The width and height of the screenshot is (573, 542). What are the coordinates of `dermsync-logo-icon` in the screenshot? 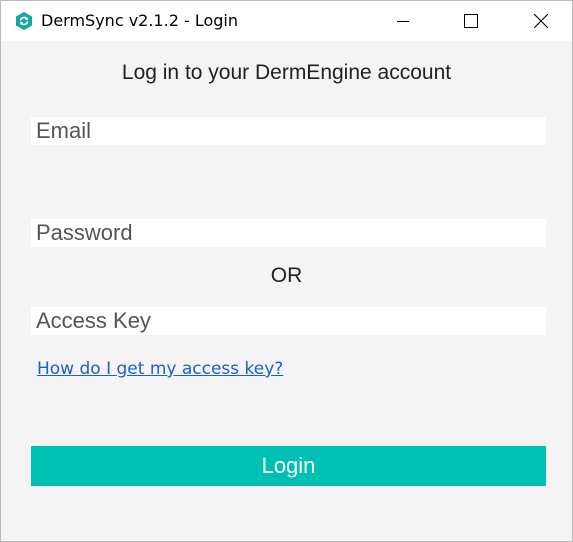 It's located at (24, 21).